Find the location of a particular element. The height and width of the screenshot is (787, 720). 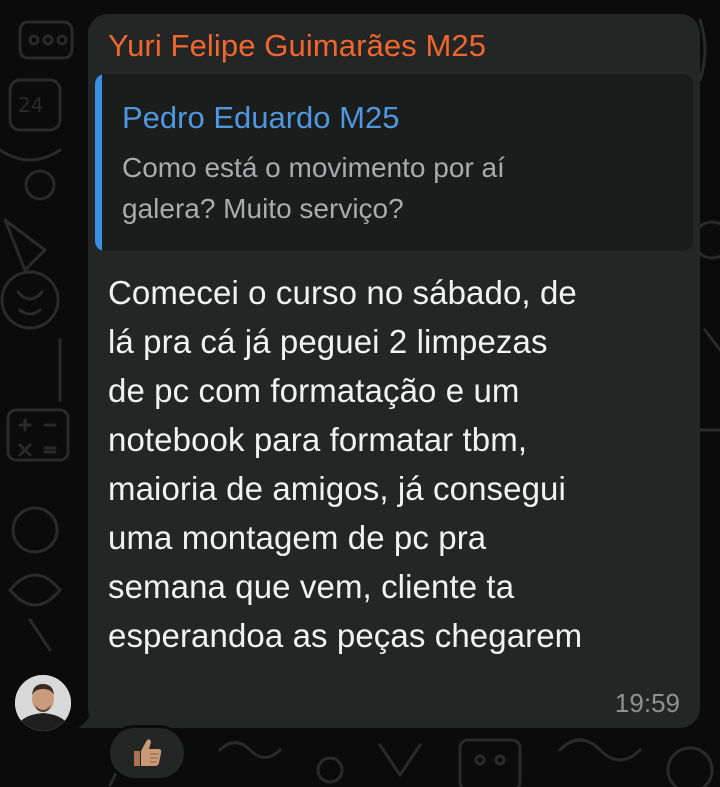

quote-accent-bar is located at coordinates (98, 162).